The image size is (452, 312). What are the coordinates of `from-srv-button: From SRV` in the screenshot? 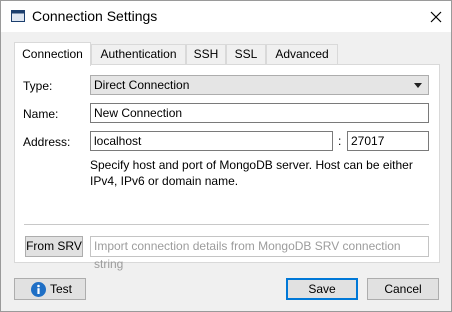 It's located at (54, 246).